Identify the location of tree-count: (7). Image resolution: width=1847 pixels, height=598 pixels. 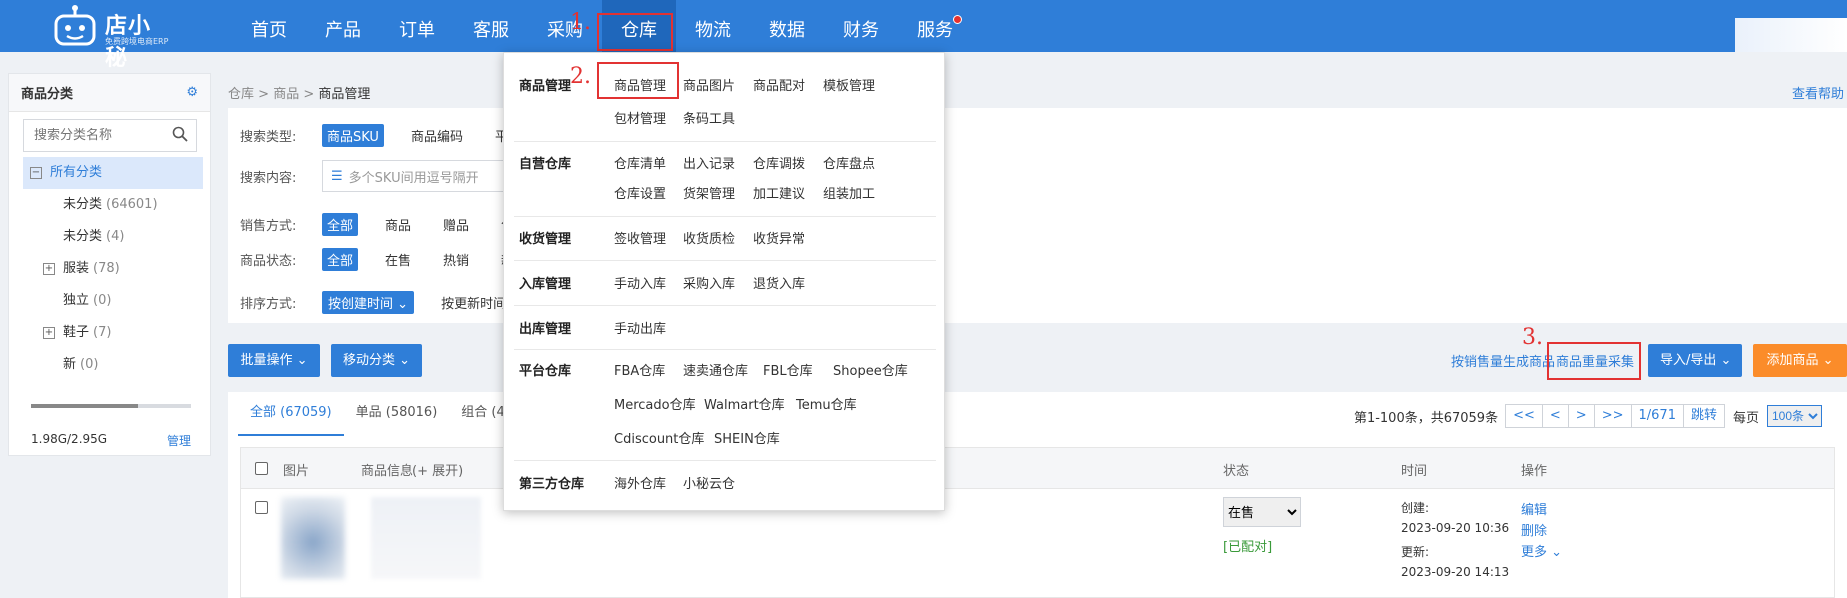
(102, 332).